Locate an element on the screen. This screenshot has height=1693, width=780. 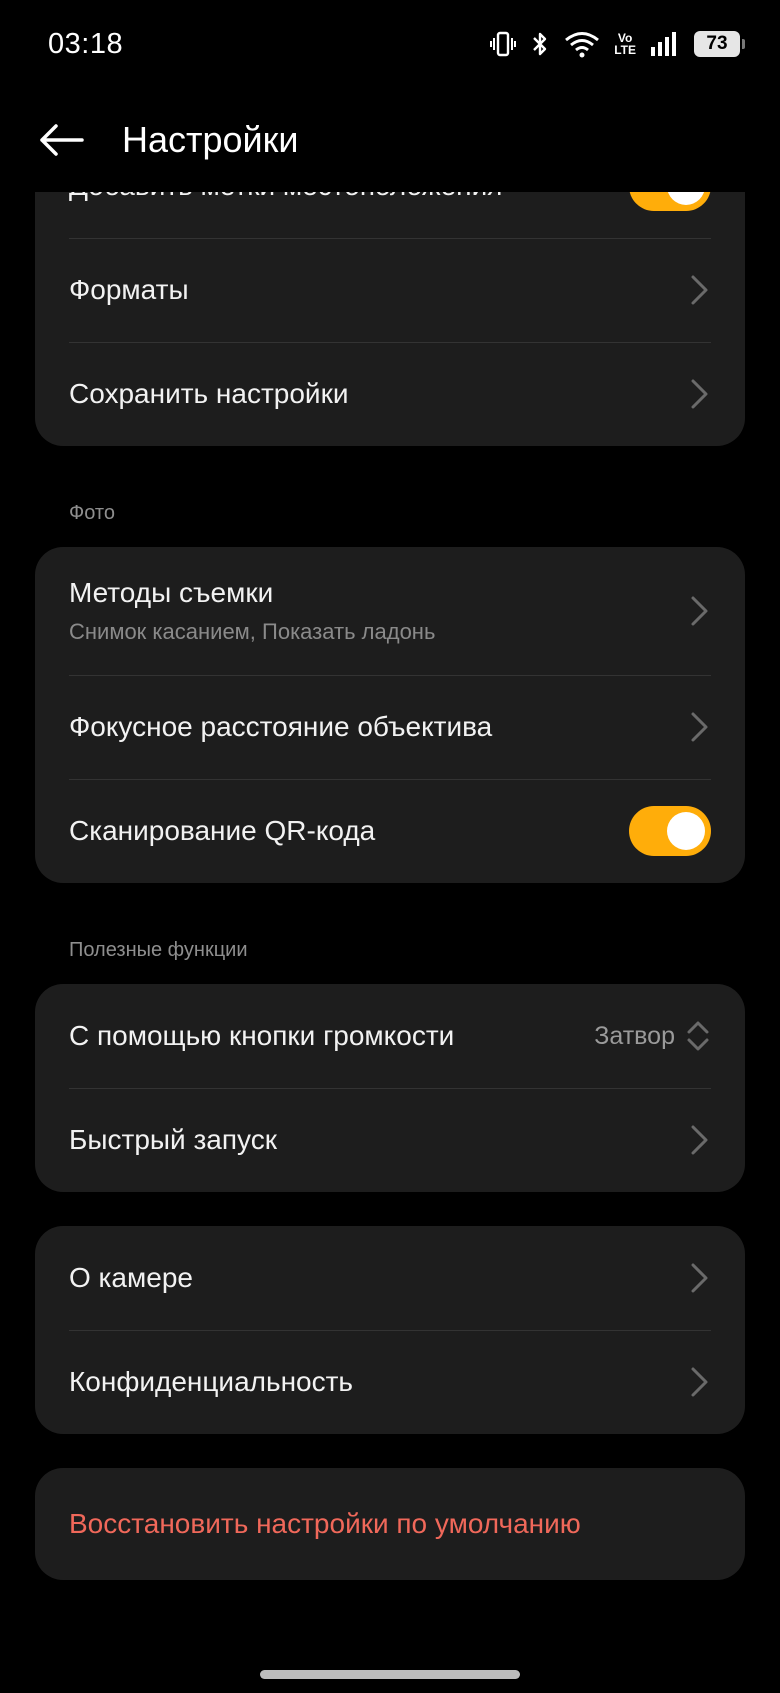
volume-button-selector: Затвор is located at coordinates (652, 1036).